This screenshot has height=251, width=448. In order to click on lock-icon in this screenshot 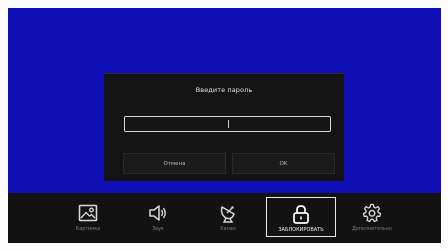, I will do `click(301, 214)`.